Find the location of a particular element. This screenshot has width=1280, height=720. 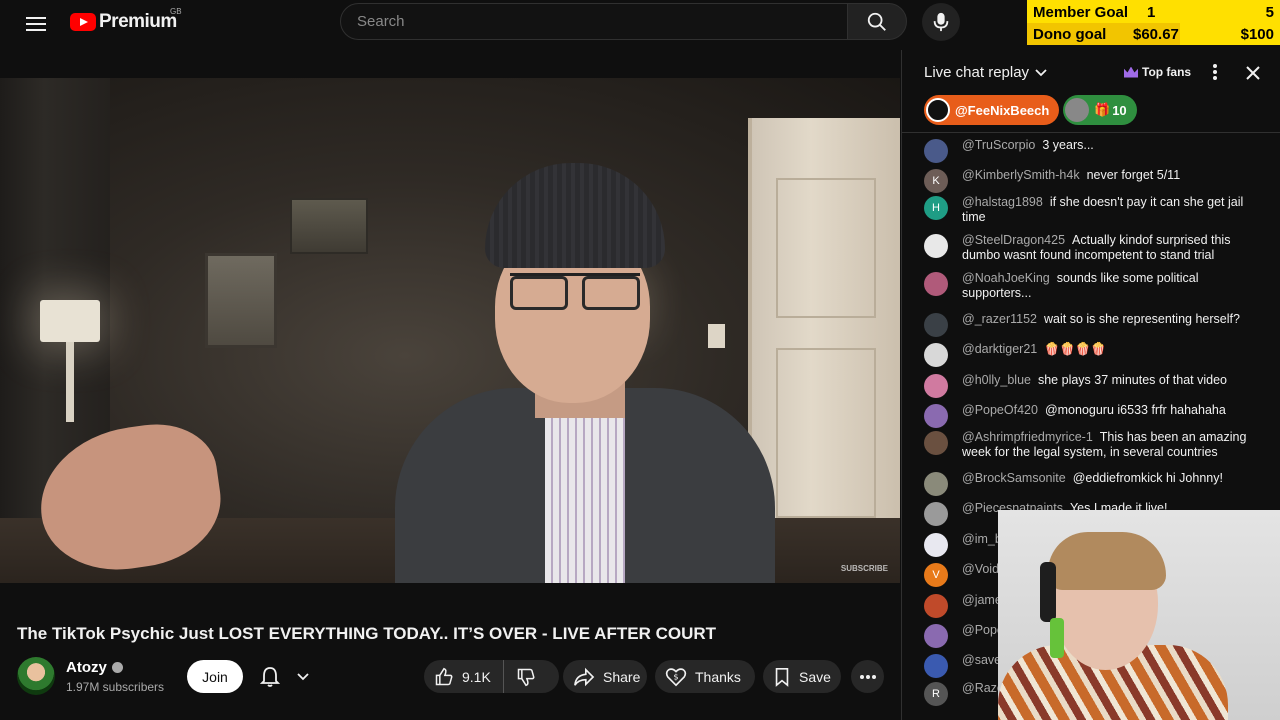

chat-author: @im_b is located at coordinates (982, 539).